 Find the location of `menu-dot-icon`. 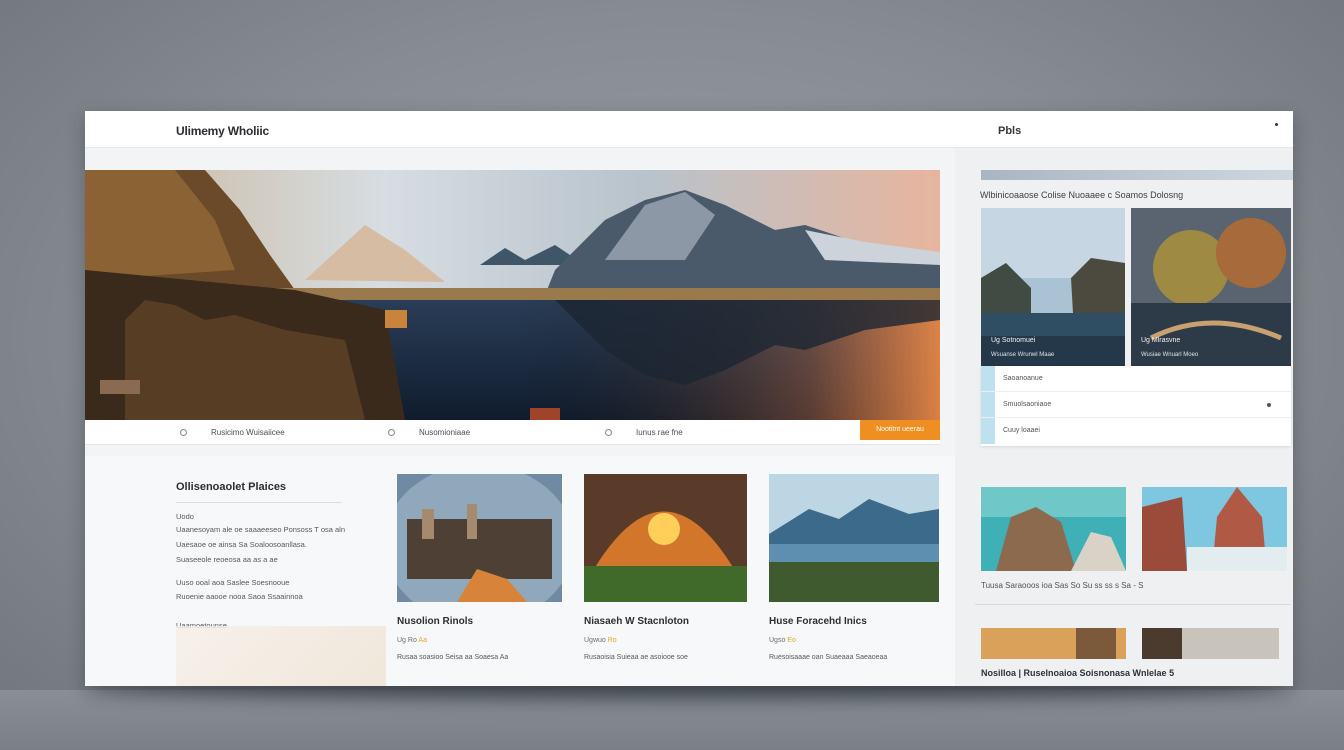

menu-dot-icon is located at coordinates (1276, 124).